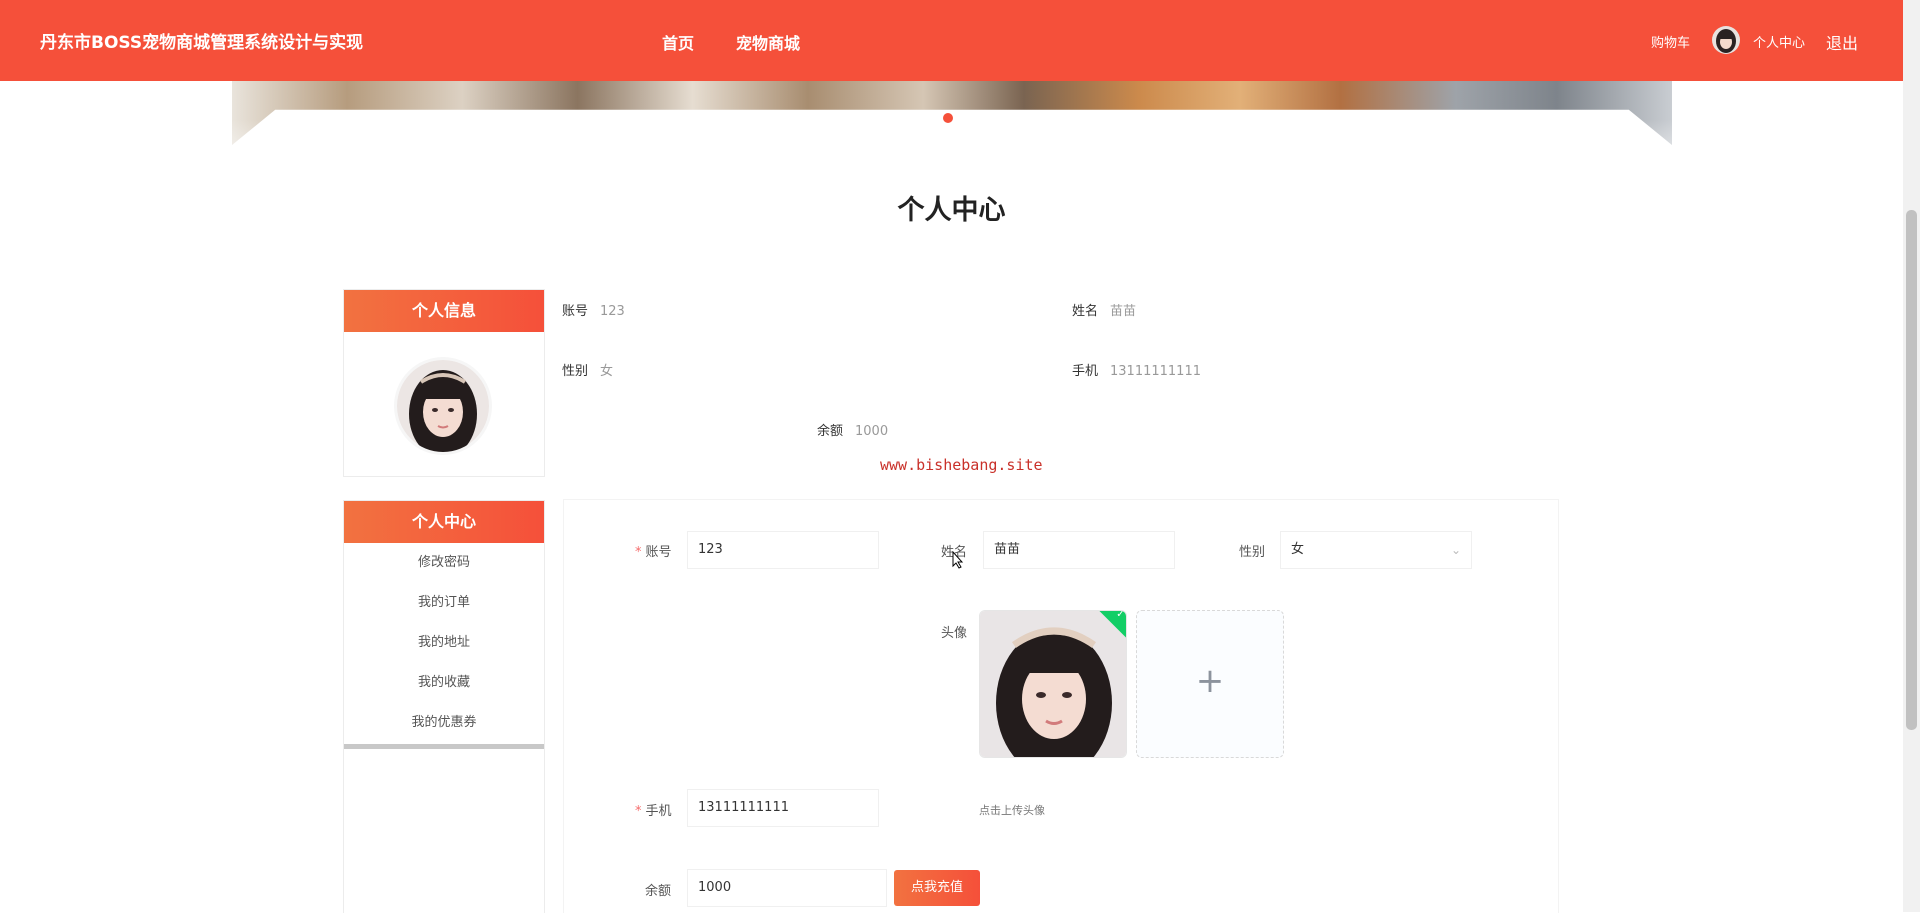 The height and width of the screenshot is (913, 1920). What do you see at coordinates (612, 311) in the screenshot?
I see `info-account-value: 123` at bounding box center [612, 311].